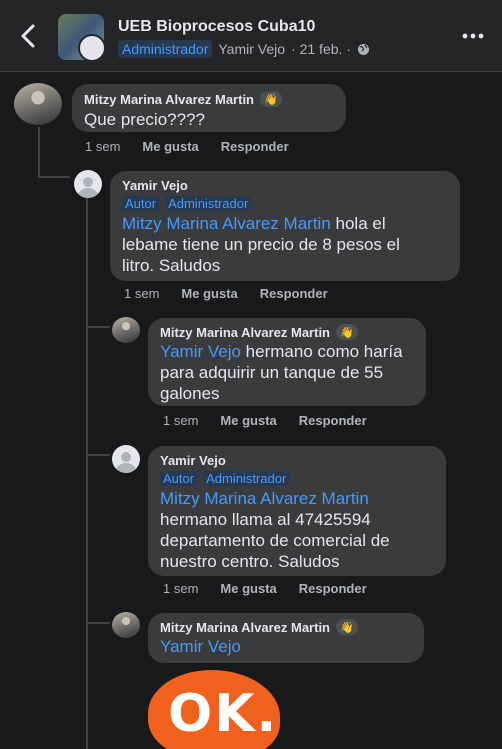 This screenshot has width=502, height=749. I want to click on comment-text-part: para adquirir un tanque de 55, so click(272, 372).